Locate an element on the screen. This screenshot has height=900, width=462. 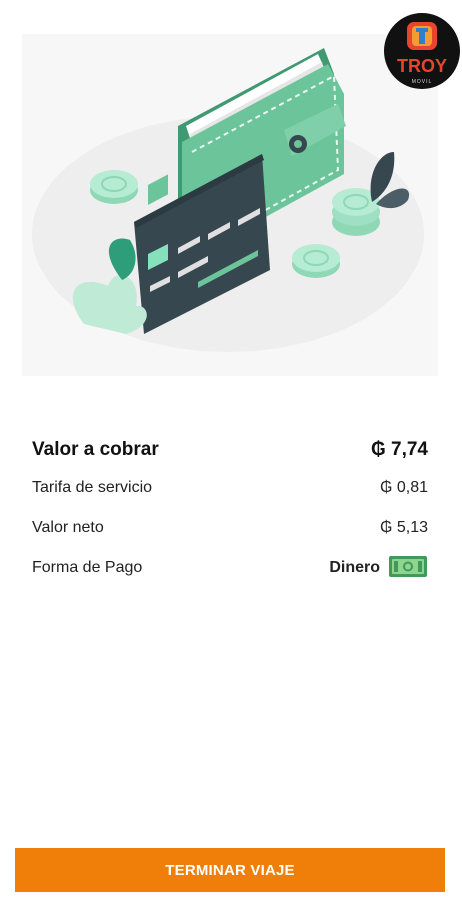
finish-trip-button: TERMINAR VIAJE is located at coordinates (230, 870).